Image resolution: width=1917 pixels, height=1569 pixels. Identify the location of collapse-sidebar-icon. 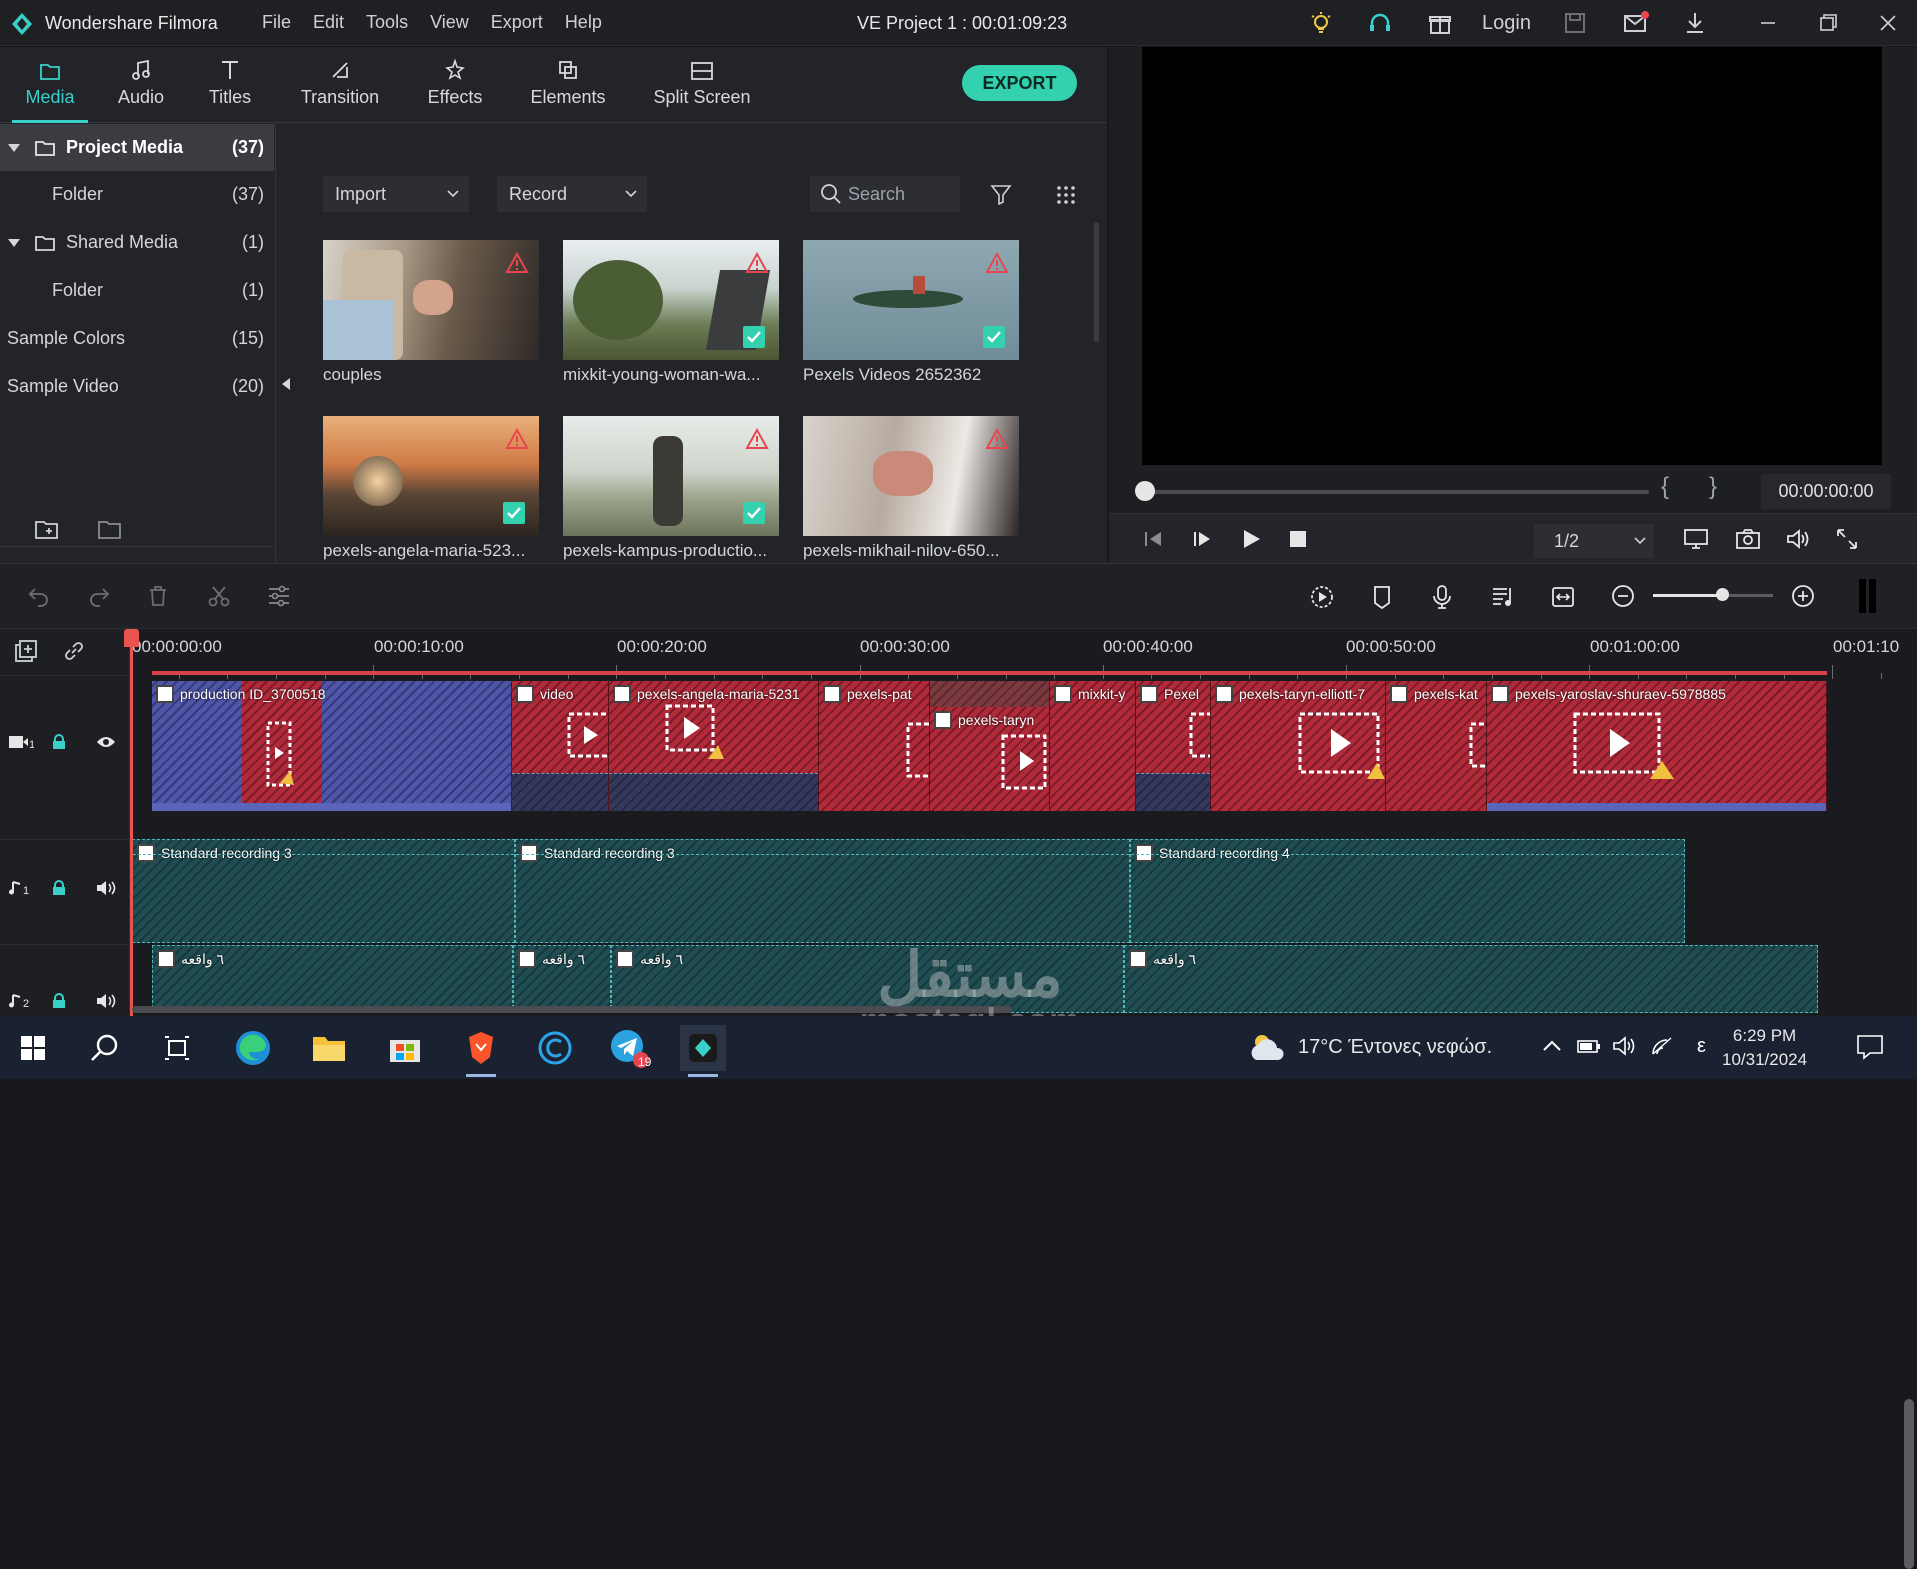
(286, 384).